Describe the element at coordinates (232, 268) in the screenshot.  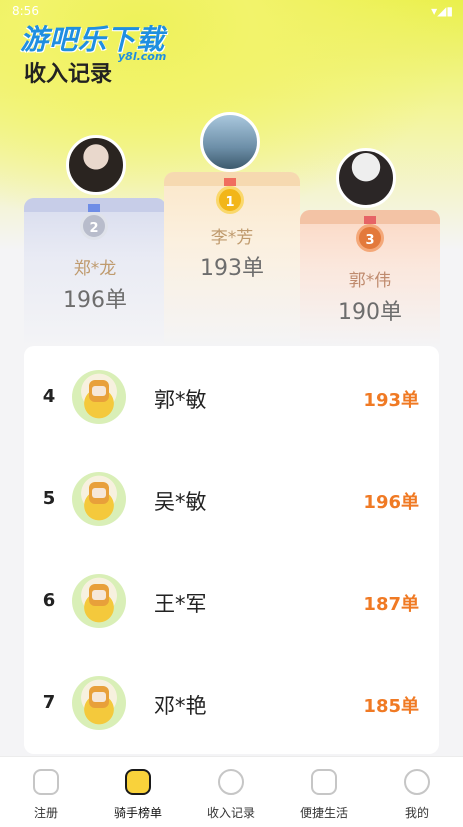
I see `podium-first-count: 193单` at that location.